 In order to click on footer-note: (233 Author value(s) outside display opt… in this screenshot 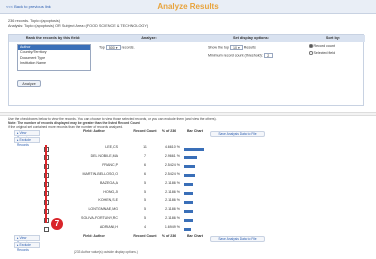, I will do `click(106, 252)`.